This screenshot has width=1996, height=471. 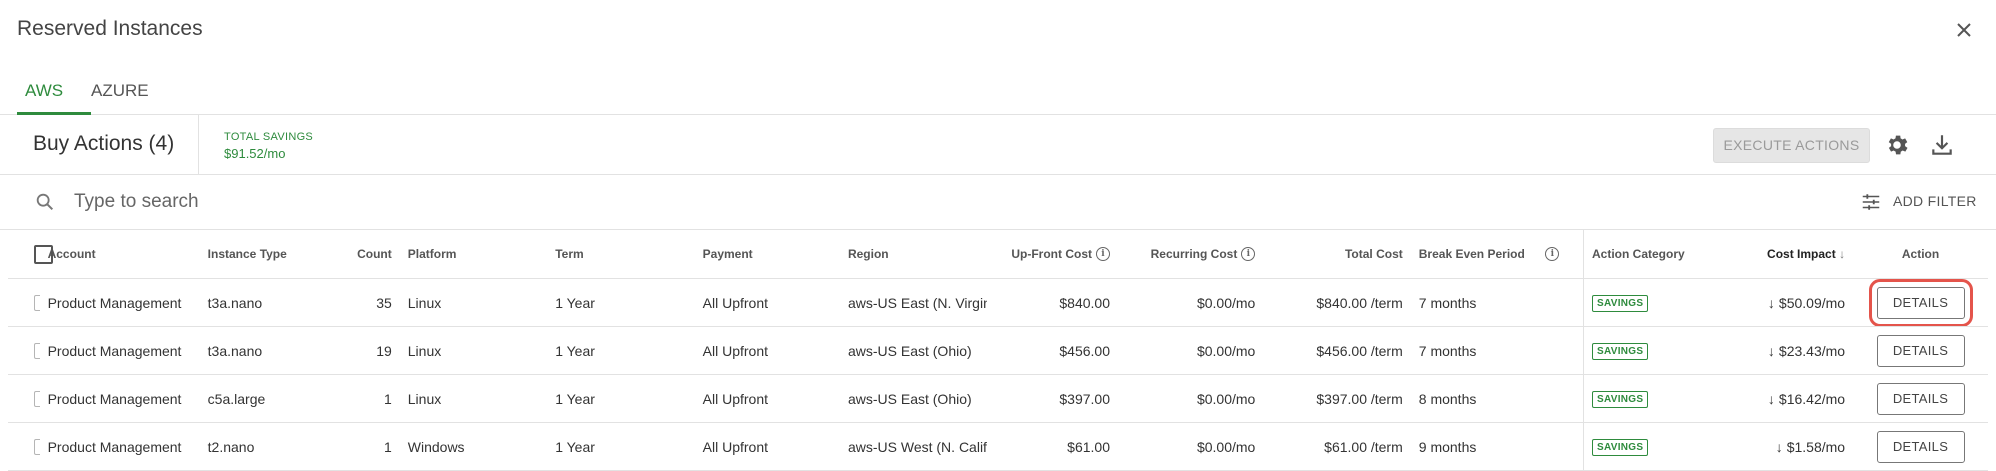 I want to click on header-break-even: Break Even Period, so click(x=1476, y=254).